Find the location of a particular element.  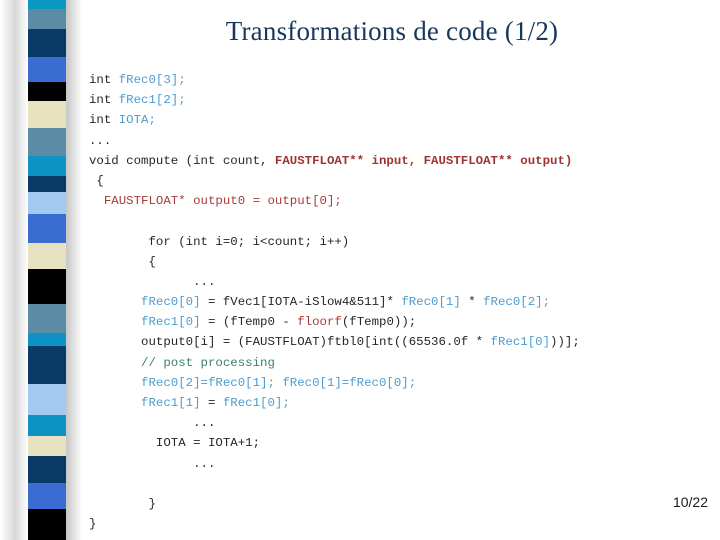

code-line: // post processing is located at coordinates (396, 363).